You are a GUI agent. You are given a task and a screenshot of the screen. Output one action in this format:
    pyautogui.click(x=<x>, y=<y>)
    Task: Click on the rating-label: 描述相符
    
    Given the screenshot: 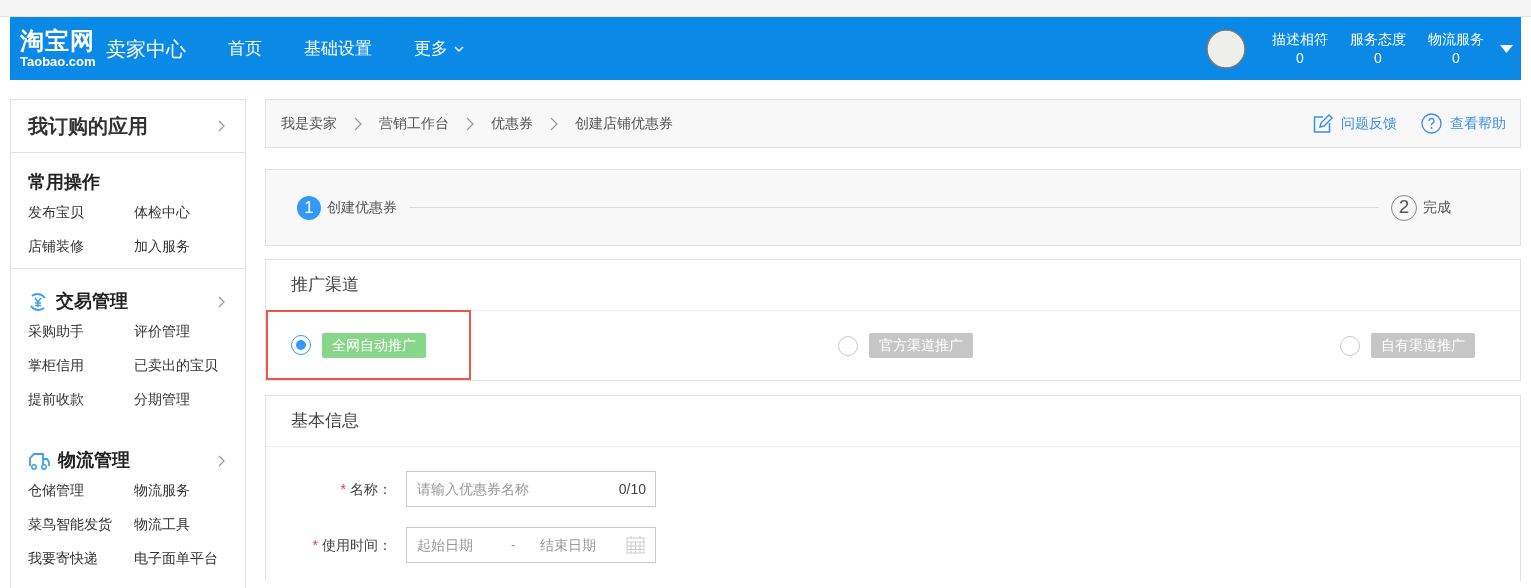 What is the action you would take?
    pyautogui.click(x=1300, y=39)
    